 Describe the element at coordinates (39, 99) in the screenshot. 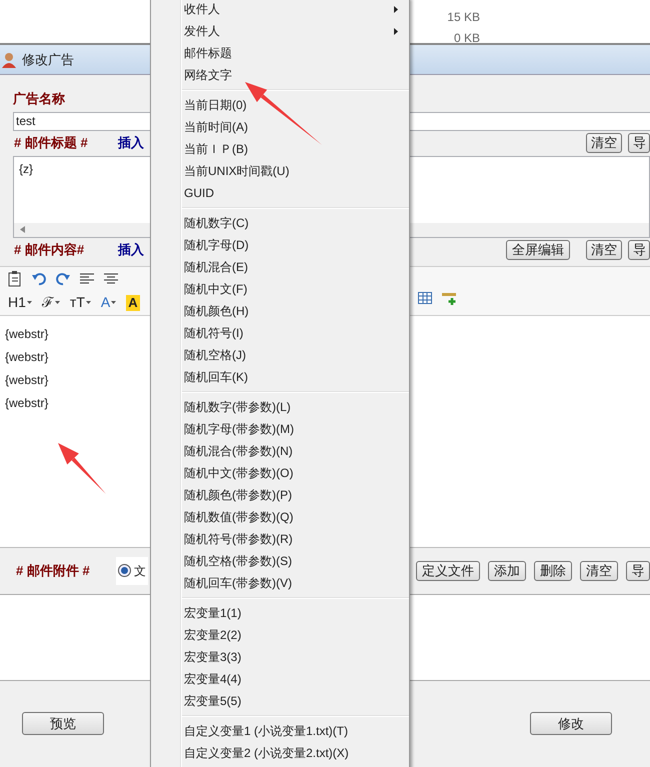

I see `field-label: 广告名称` at that location.